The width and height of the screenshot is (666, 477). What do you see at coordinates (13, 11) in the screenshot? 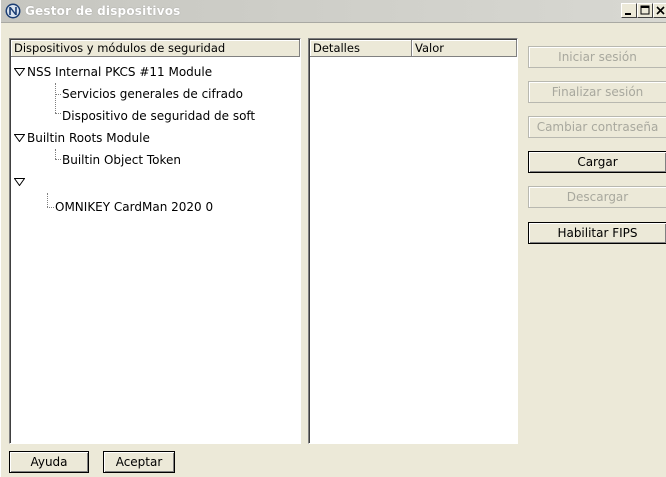
I see `netscape-app-icon` at bounding box center [13, 11].